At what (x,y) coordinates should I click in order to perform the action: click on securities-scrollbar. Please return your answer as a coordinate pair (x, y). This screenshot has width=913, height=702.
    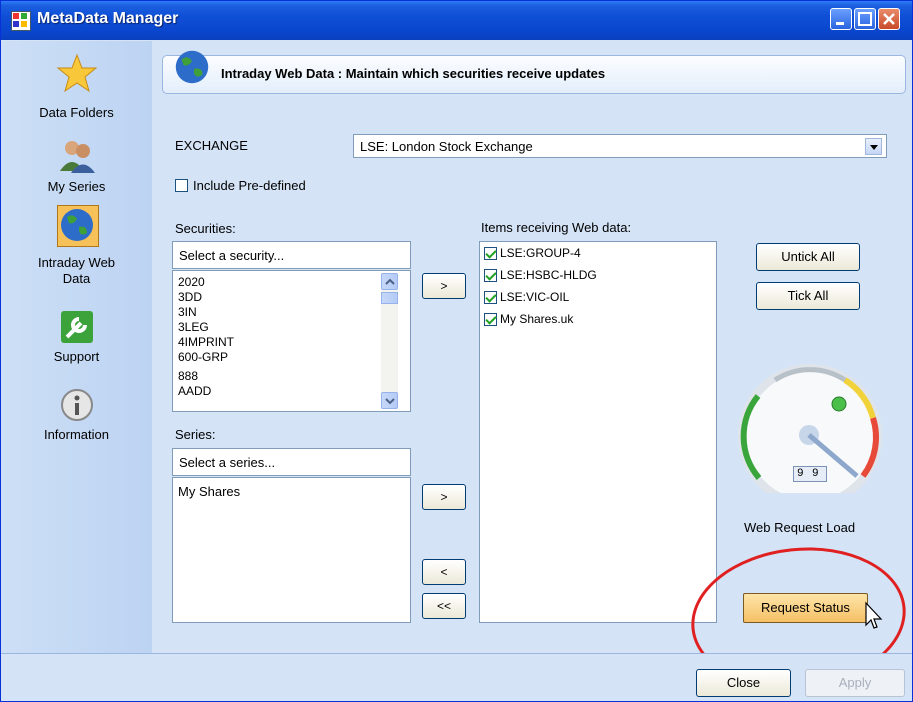
    Looking at the image, I should click on (389, 341).